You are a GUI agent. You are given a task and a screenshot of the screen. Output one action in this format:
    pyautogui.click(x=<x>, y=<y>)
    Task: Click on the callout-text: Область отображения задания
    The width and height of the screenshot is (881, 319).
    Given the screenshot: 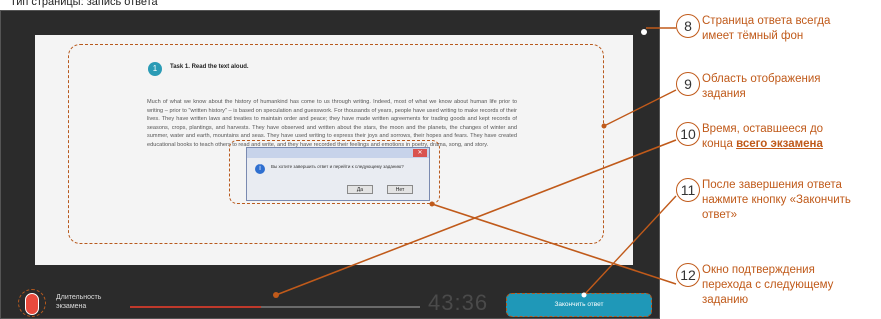 What is the action you would take?
    pyautogui.click(x=761, y=86)
    